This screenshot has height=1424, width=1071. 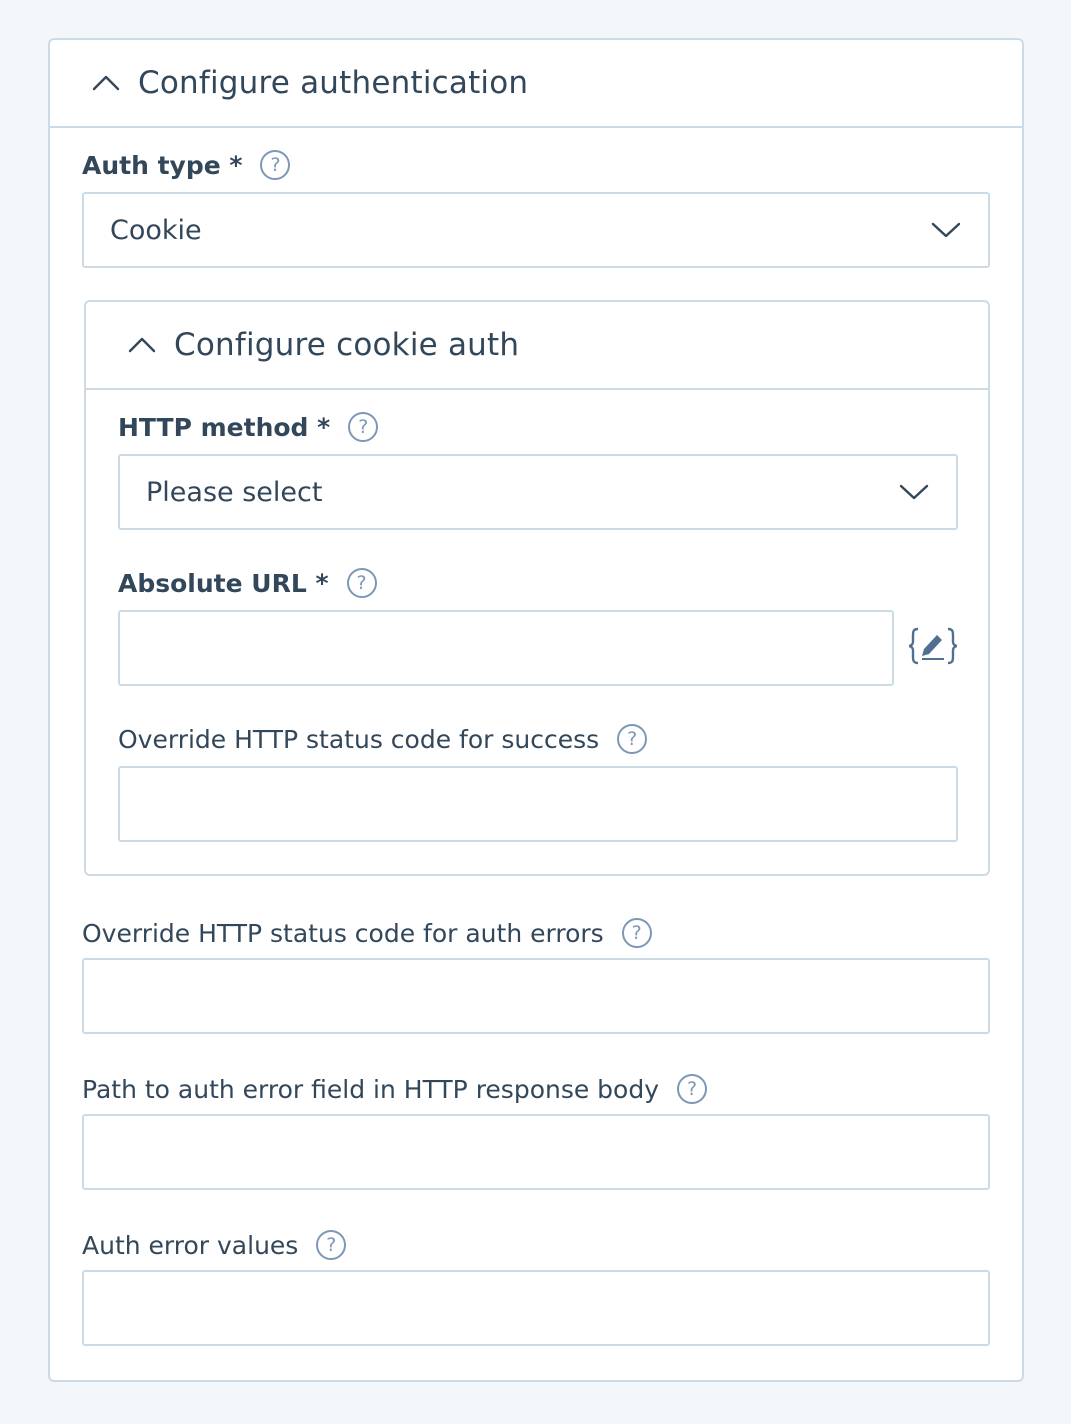 What do you see at coordinates (347, 345) in the screenshot?
I see `cookie-auth-title: Configure cookie auth` at bounding box center [347, 345].